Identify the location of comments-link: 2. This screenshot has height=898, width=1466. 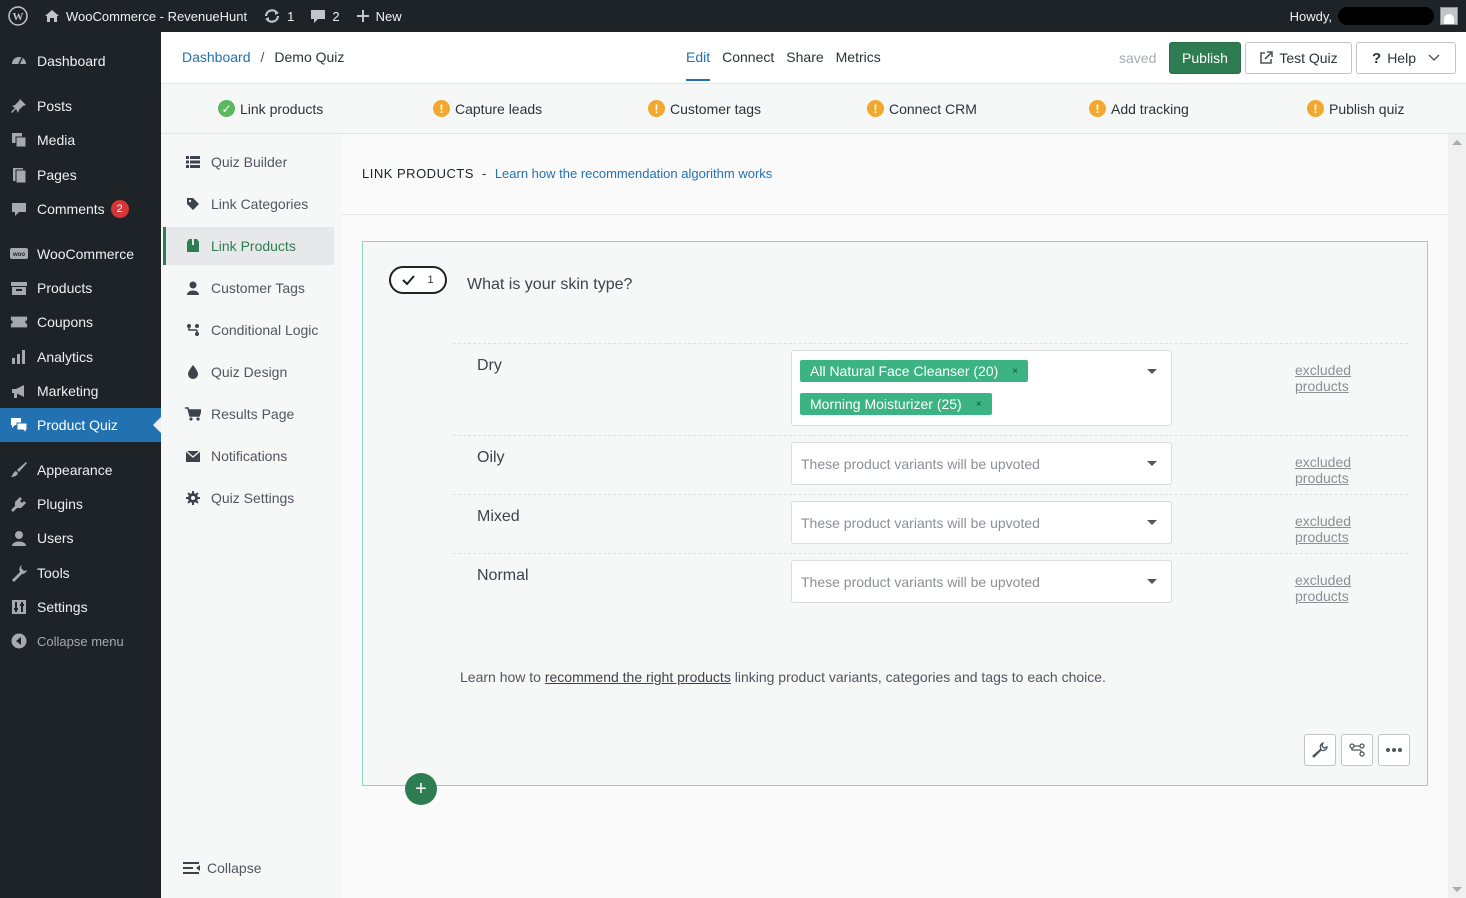
(324, 16).